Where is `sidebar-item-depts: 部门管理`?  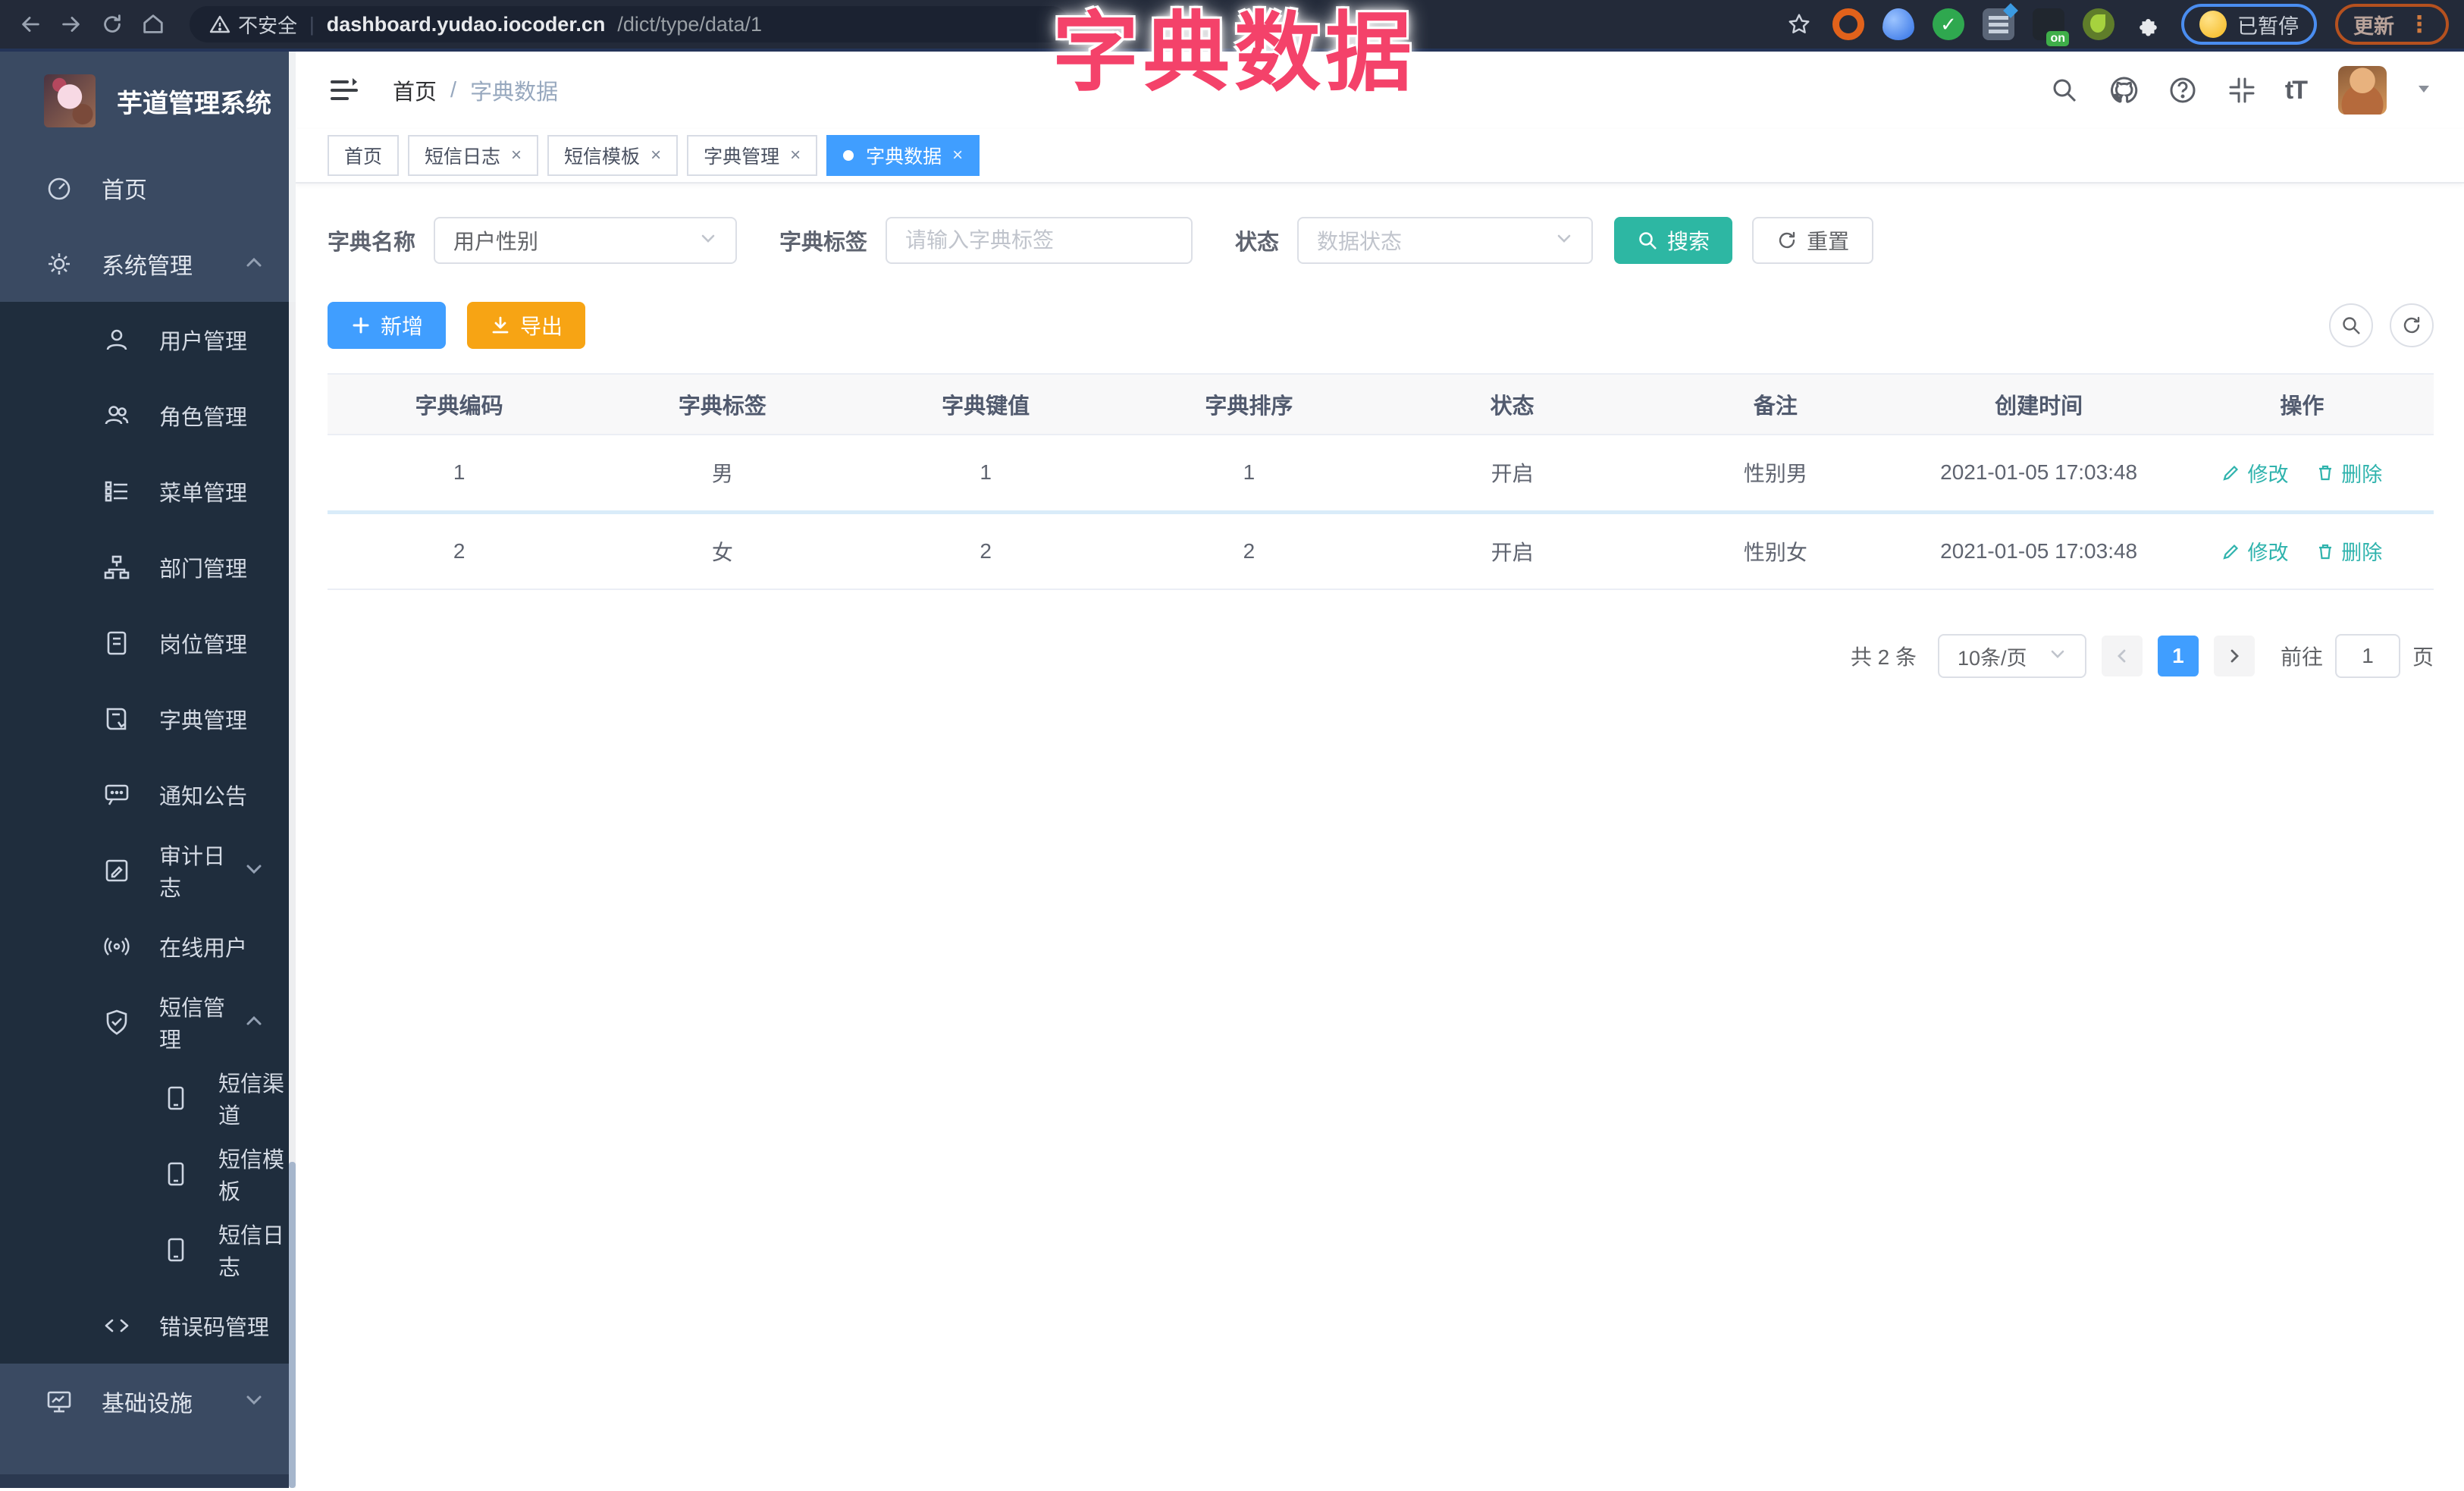
sidebar-item-depts: 部门管理 is located at coordinates (148, 567).